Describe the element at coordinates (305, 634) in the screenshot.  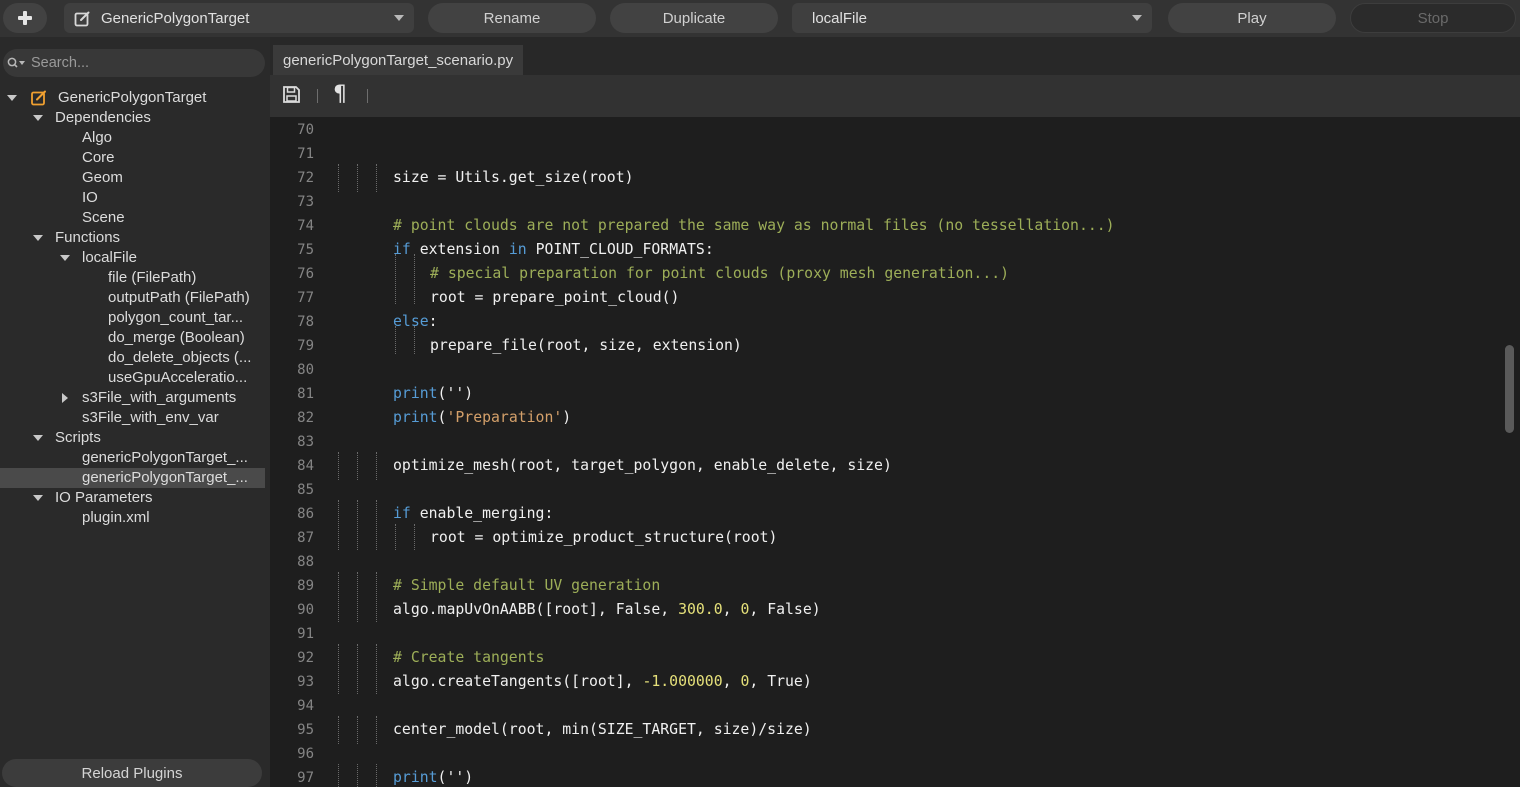
I see `line-number: 91` at that location.